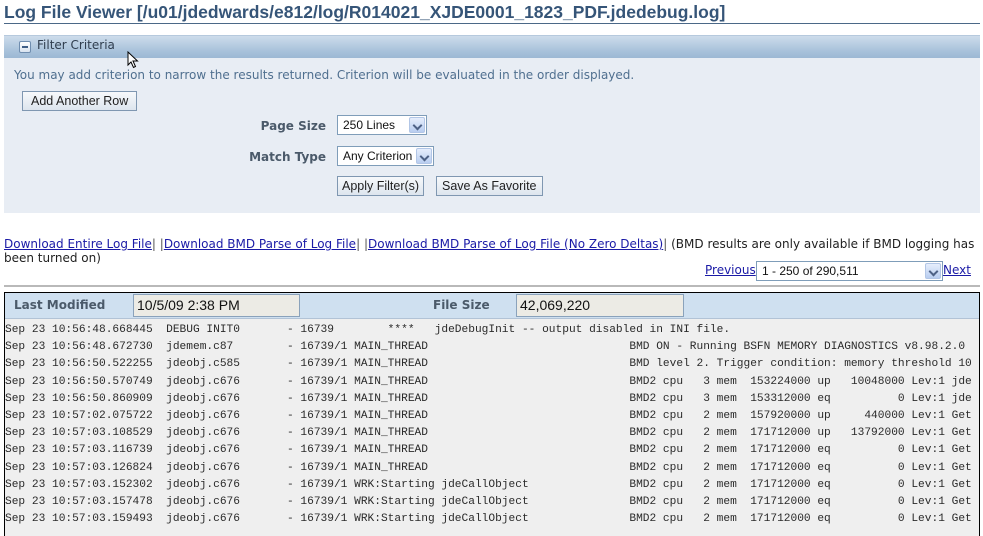 The height and width of the screenshot is (536, 983). Describe the element at coordinates (381, 186) in the screenshot. I see `apply-filters-button: Apply Filter(s)` at that location.